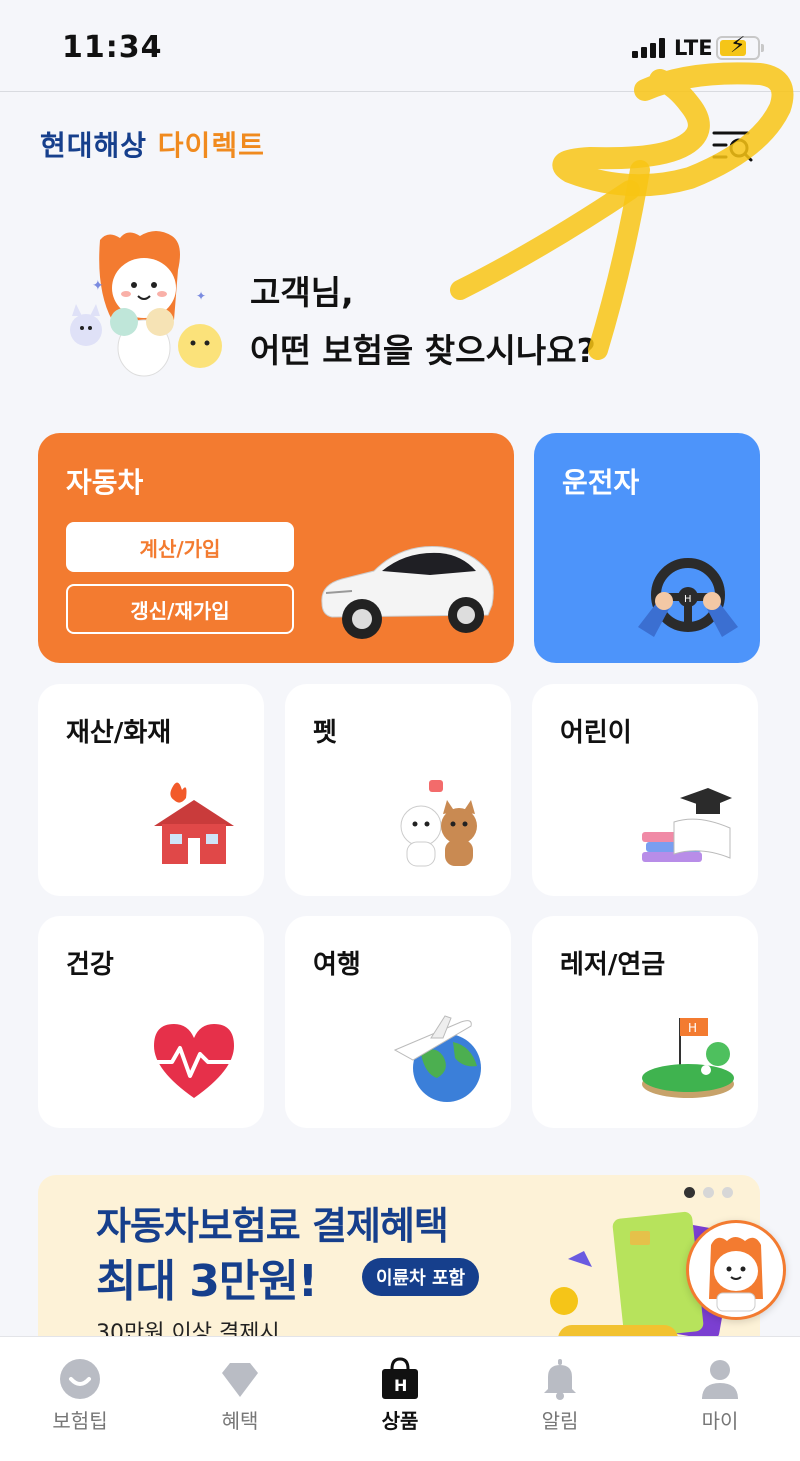  I want to click on nav-label: 상품, so click(400, 1421).